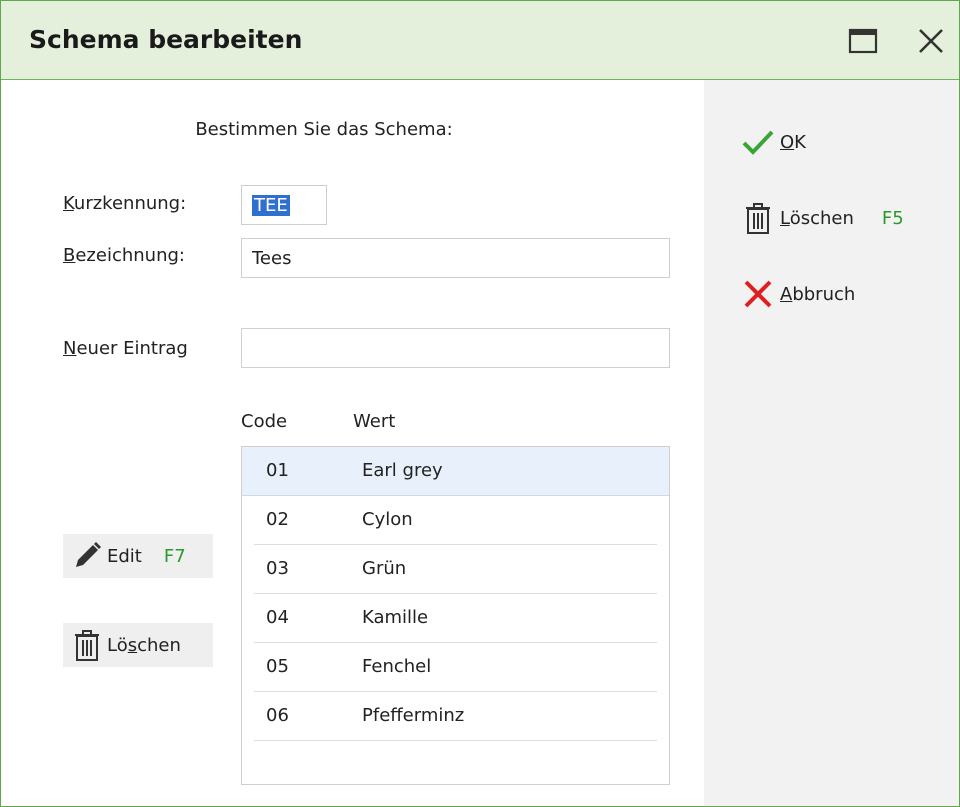  Describe the element at coordinates (324, 129) in the screenshot. I see `form-heading: Bestimmen Sie das Schema:` at that location.